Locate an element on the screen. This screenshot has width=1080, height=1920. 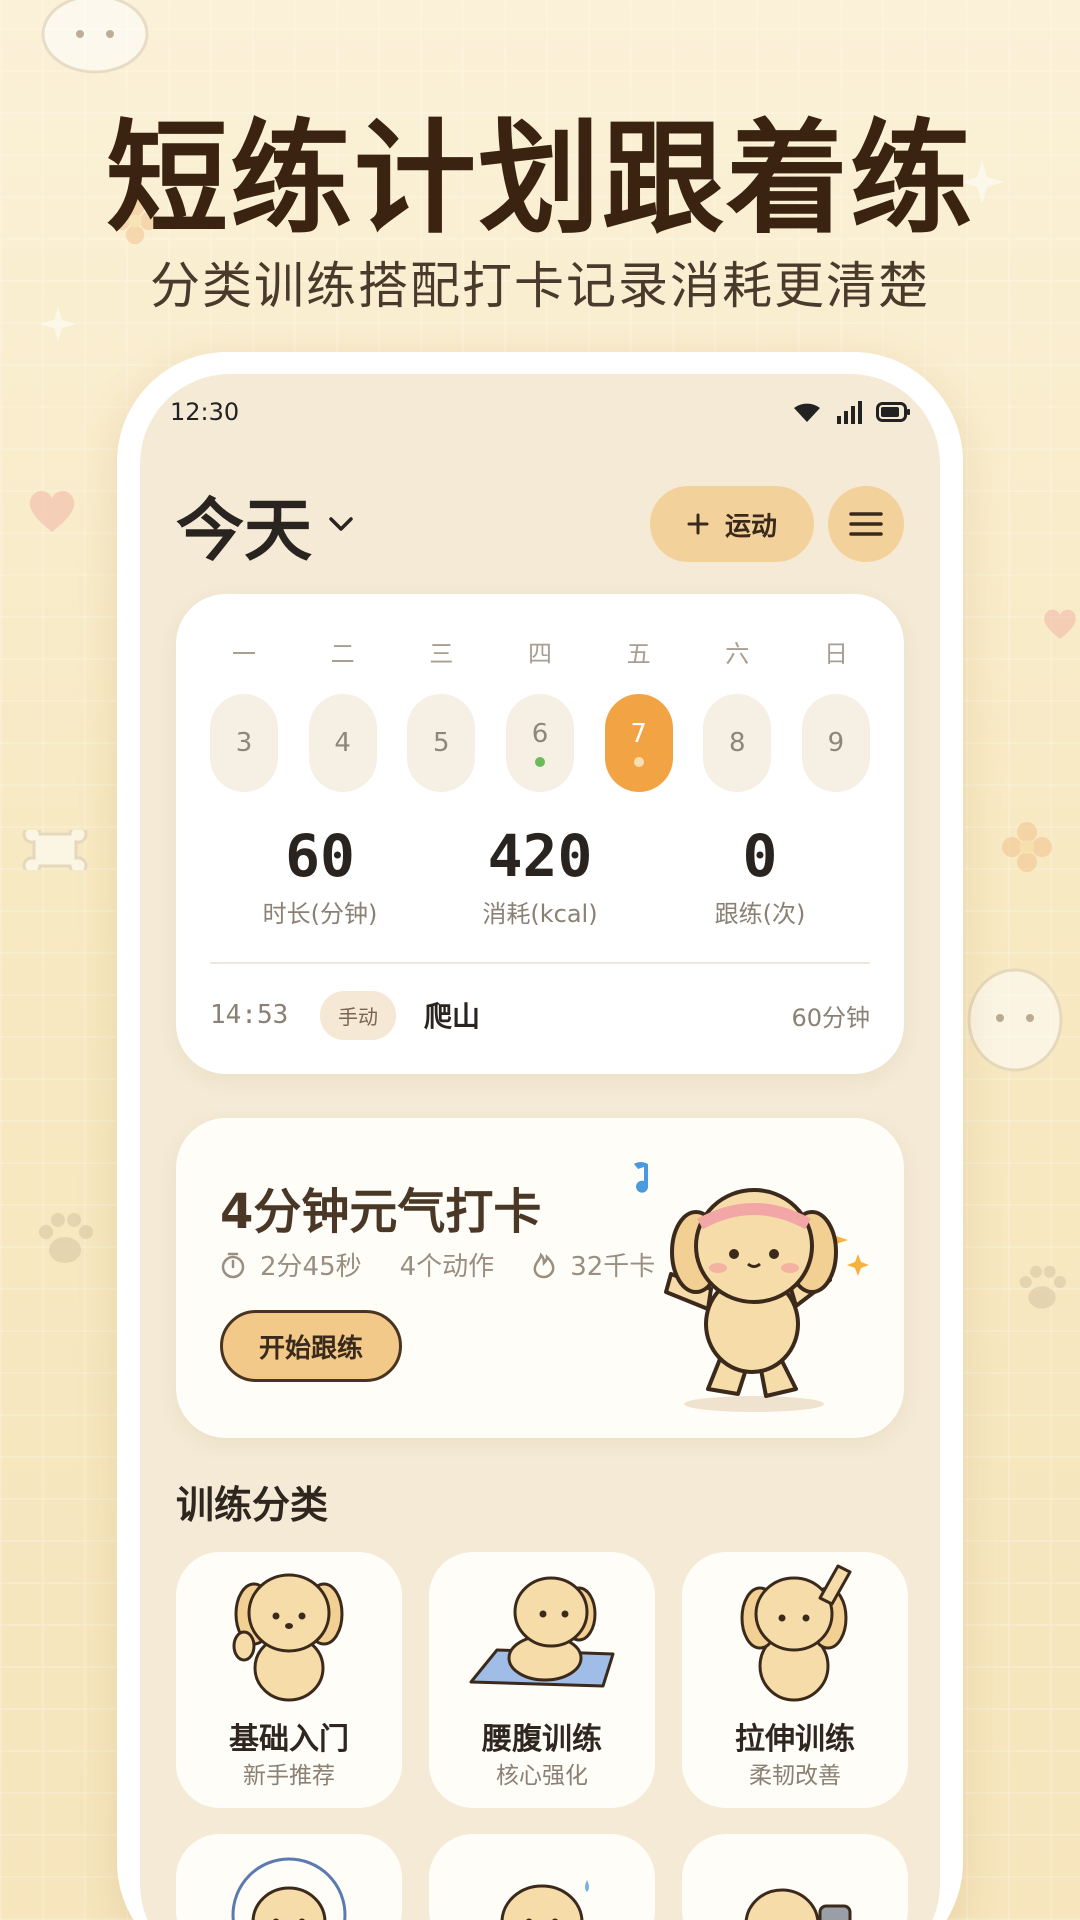
day-number: 8 is located at coordinates (737, 743).